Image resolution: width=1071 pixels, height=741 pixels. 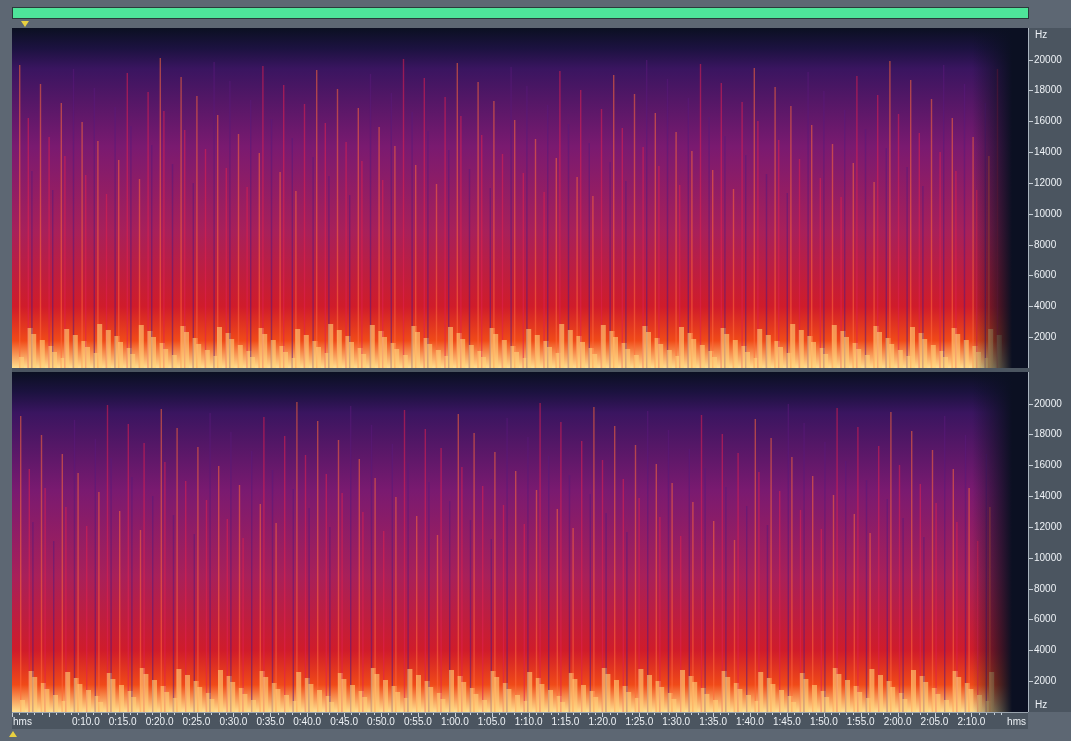 I want to click on time-label: 1:25.0, so click(x=639, y=722).